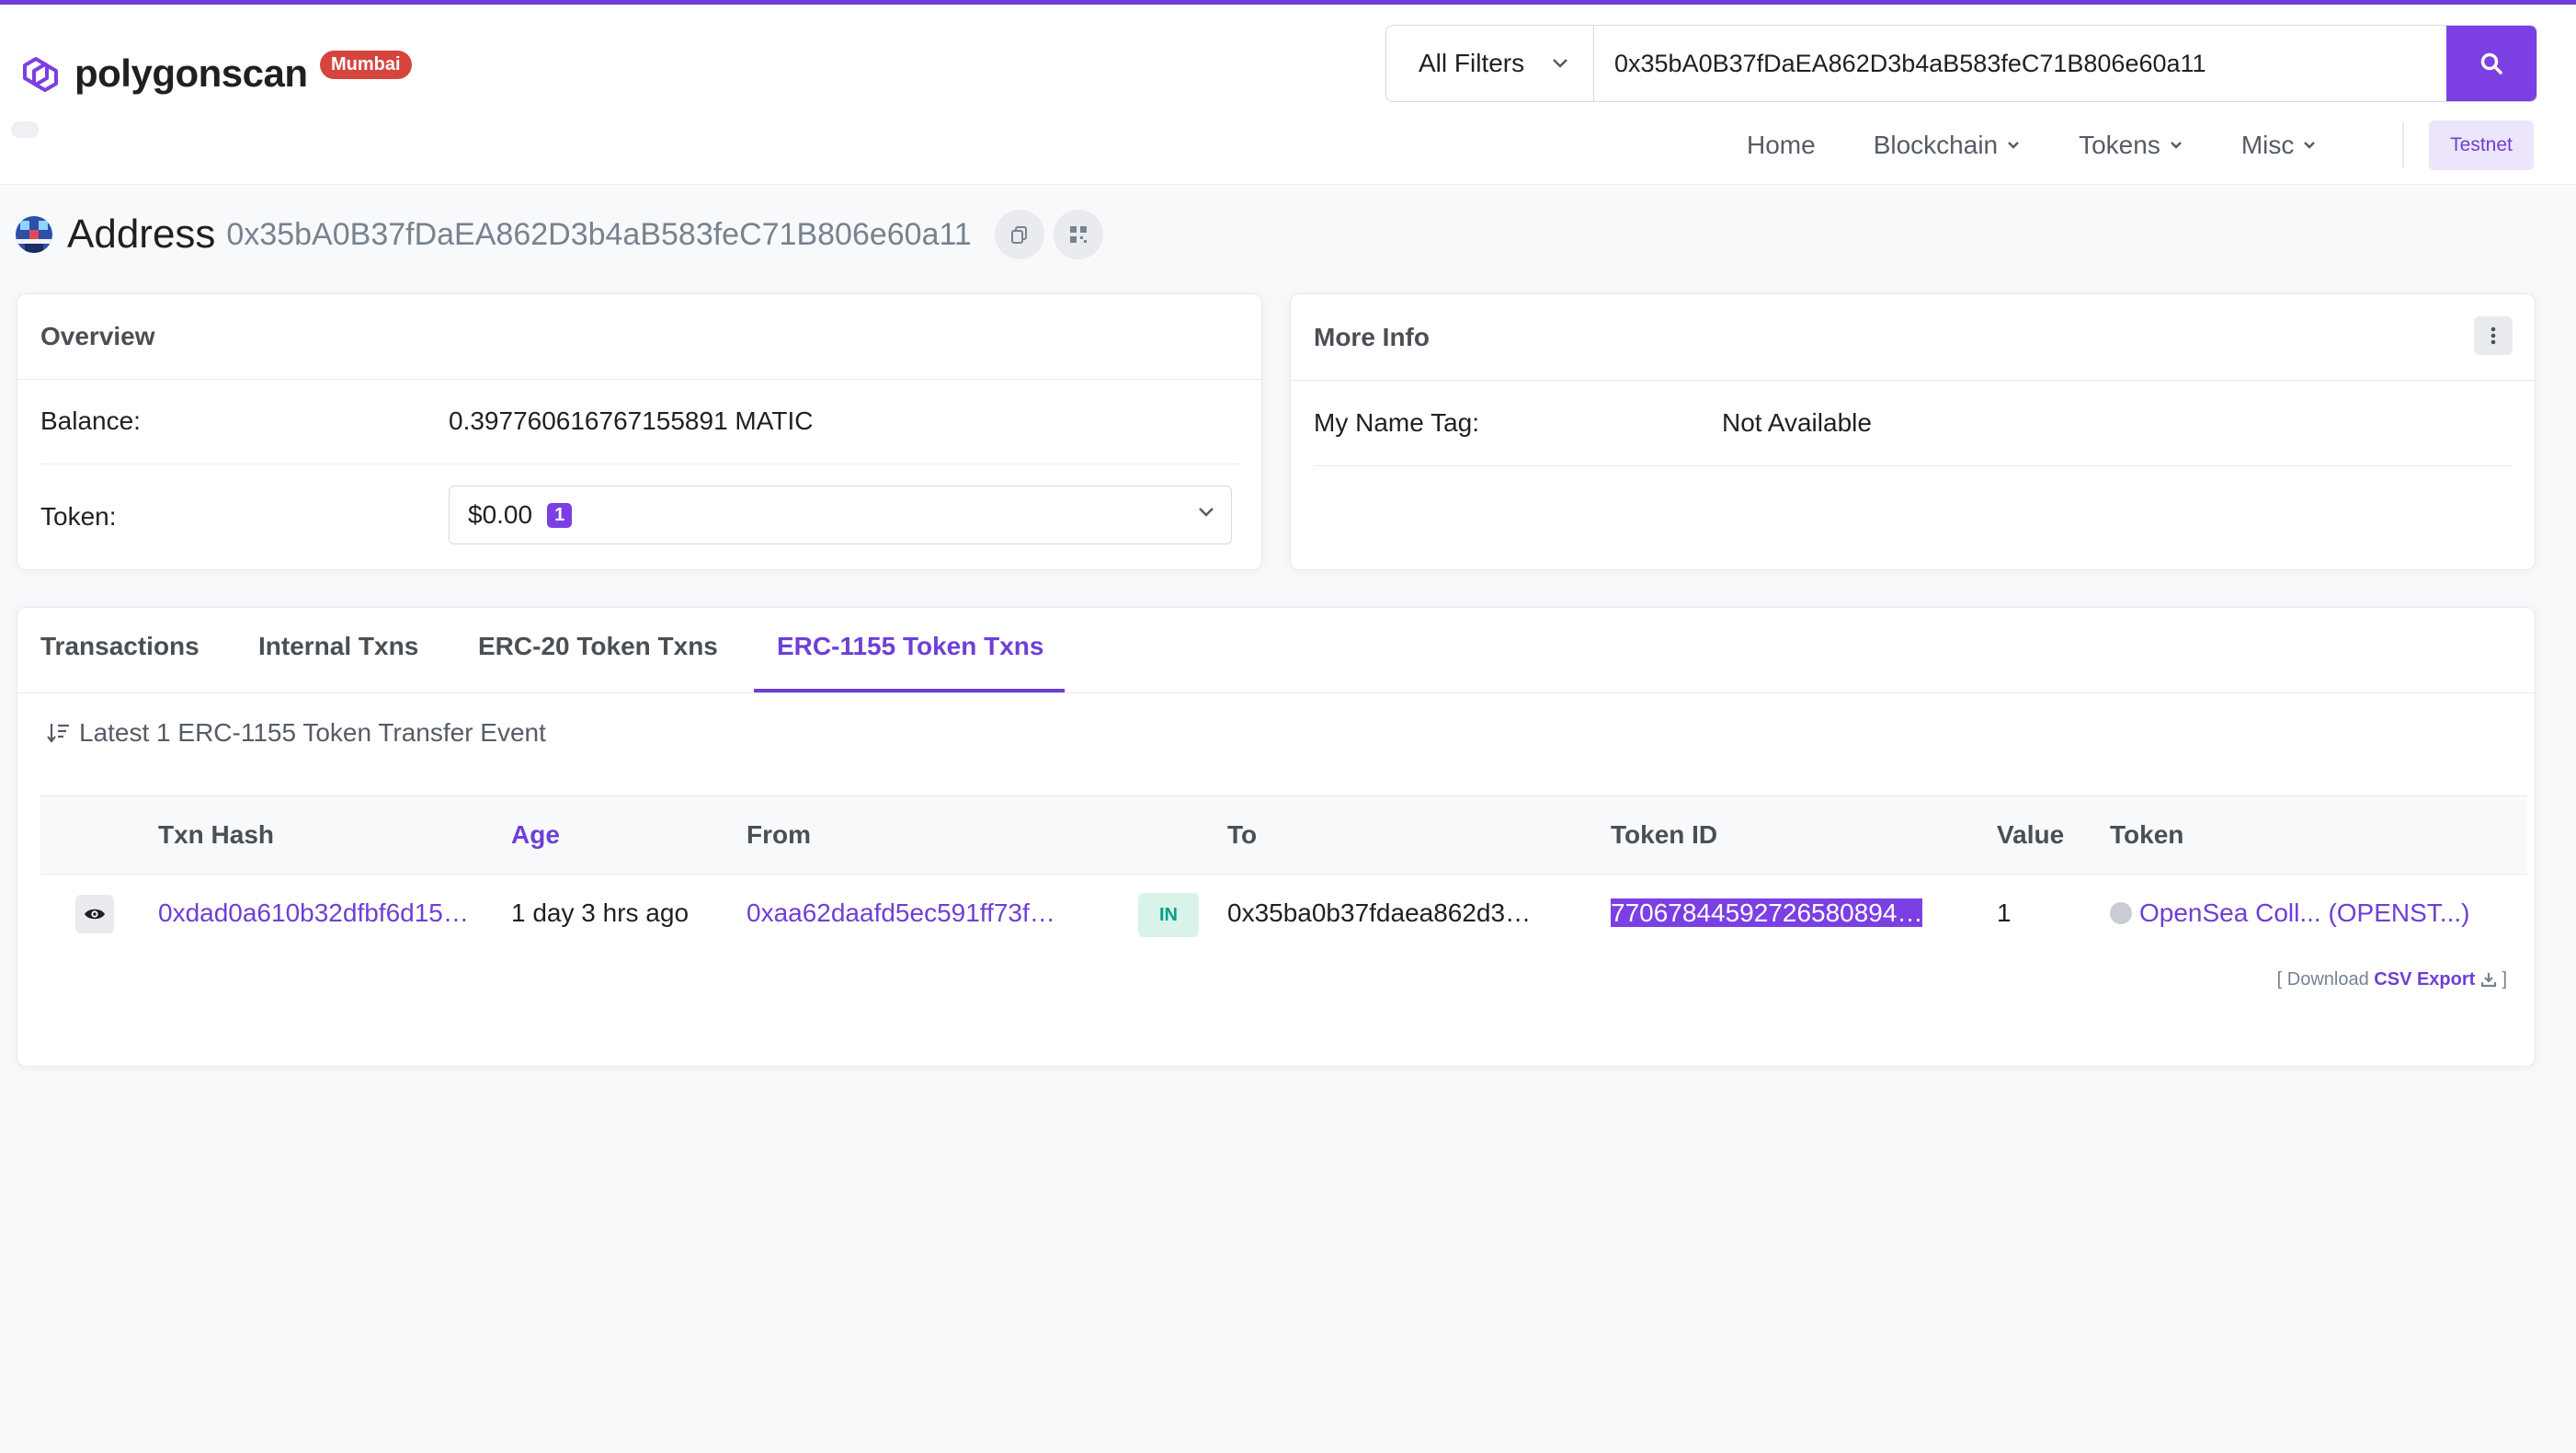 The width and height of the screenshot is (2576, 1453). What do you see at coordinates (90, 420) in the screenshot?
I see `balance-label: Balance:` at bounding box center [90, 420].